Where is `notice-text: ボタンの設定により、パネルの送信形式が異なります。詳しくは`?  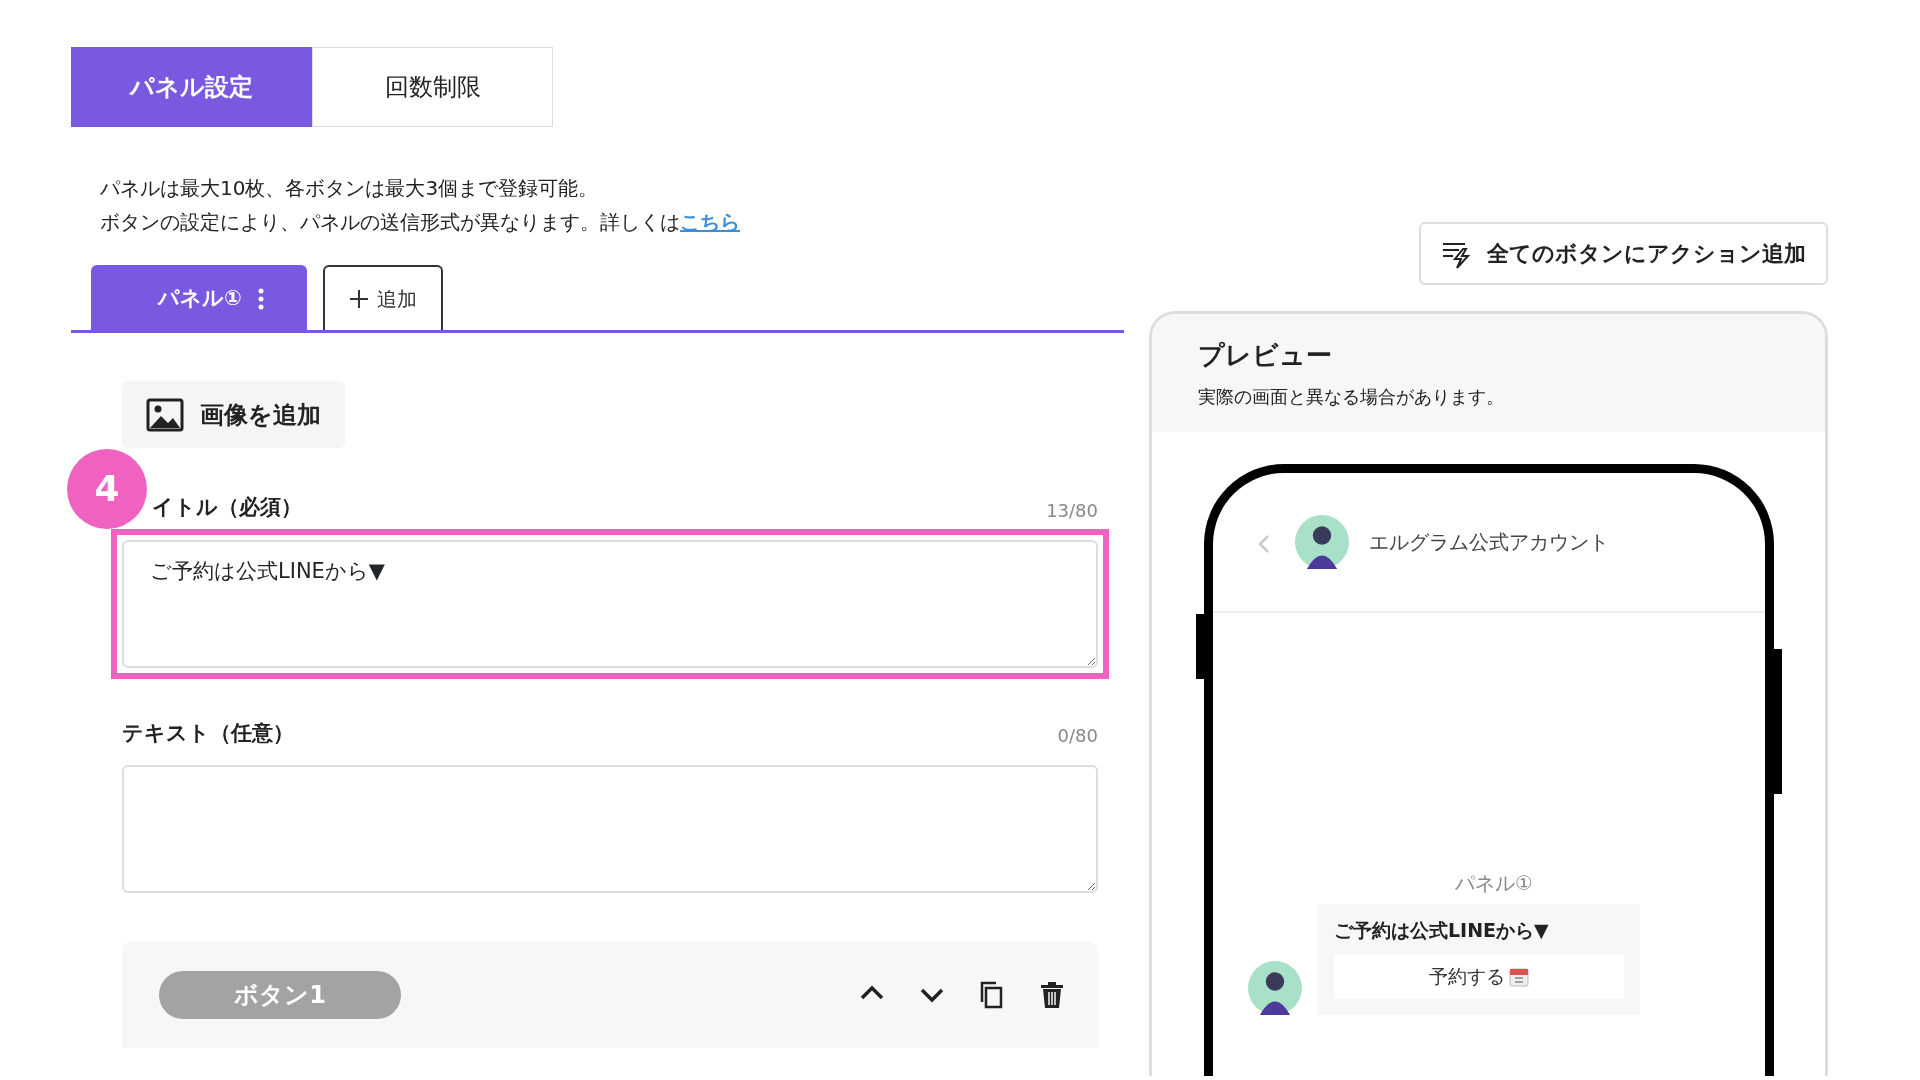
notice-text: ボタンの設定により、パネルの送信形式が異なります。詳しくは is located at coordinates (390, 222).